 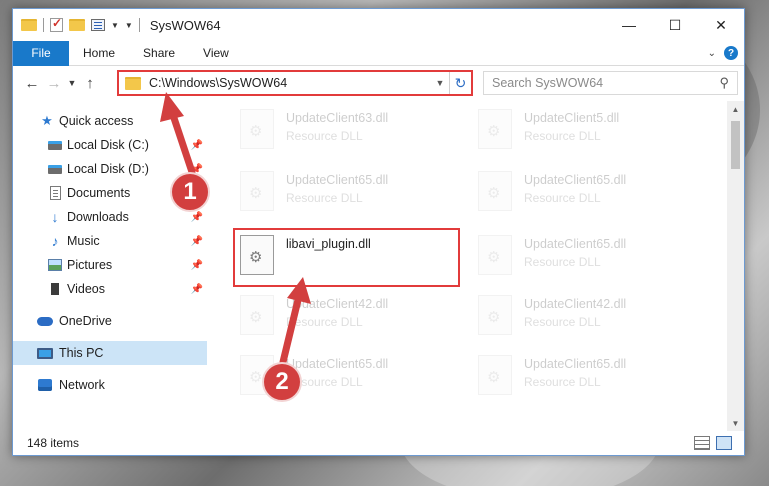 I want to click on file-name: UpdateClient42.dll, so click(x=337, y=304).